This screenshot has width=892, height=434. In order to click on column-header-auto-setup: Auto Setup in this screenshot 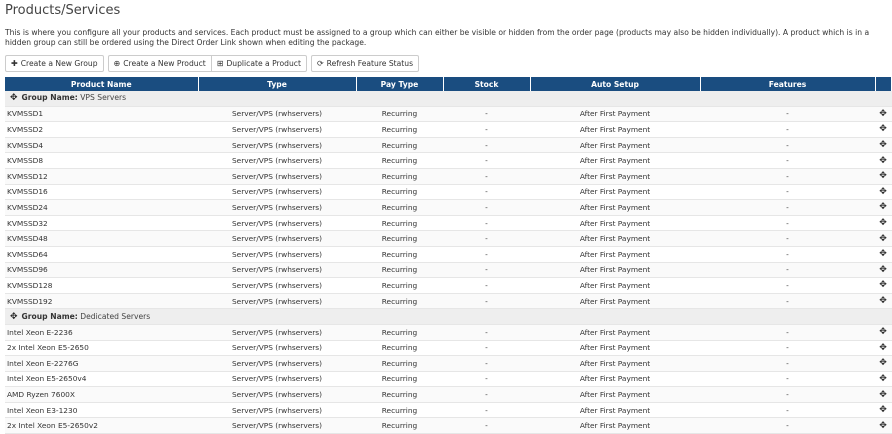, I will do `click(615, 84)`.